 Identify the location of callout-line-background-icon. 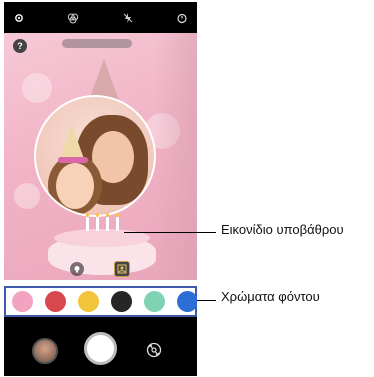
(170, 232).